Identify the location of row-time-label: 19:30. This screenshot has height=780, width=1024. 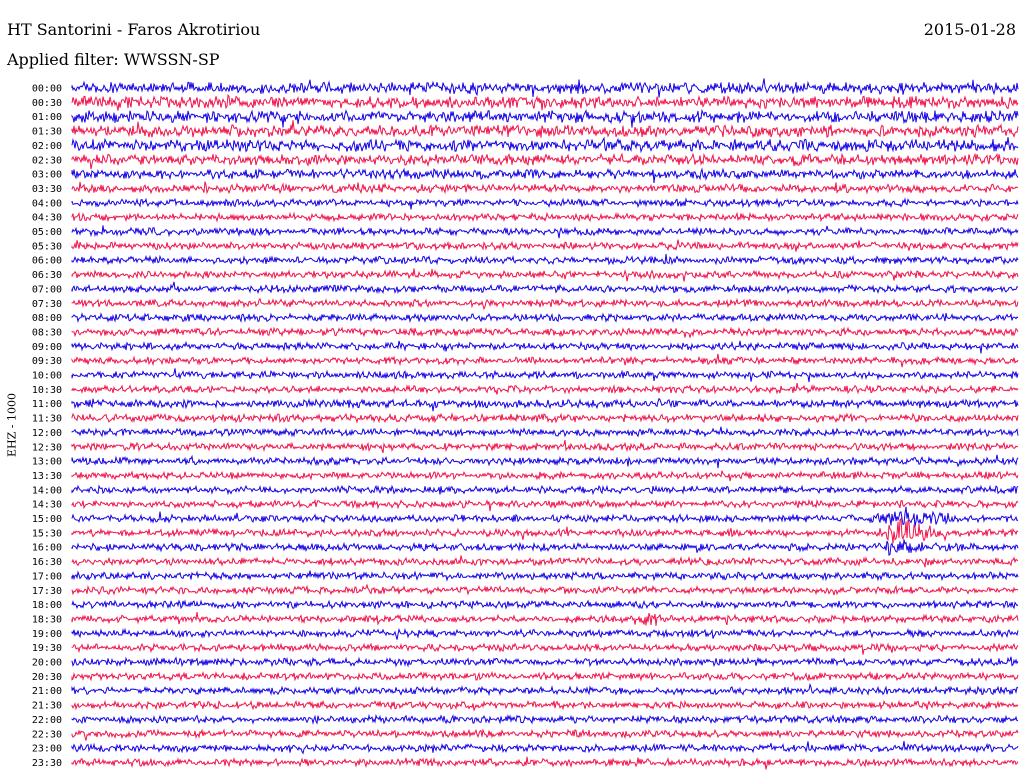
(47, 648).